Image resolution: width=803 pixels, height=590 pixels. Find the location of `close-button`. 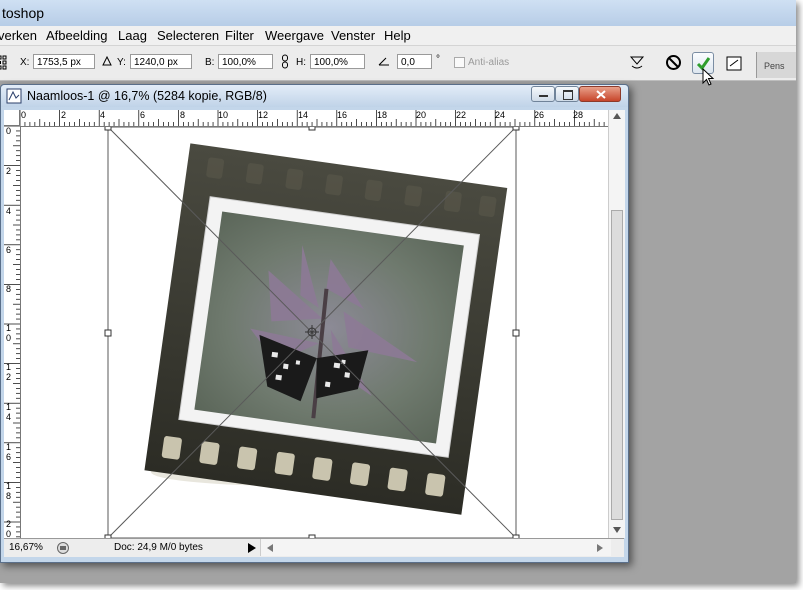

close-button is located at coordinates (600, 94).